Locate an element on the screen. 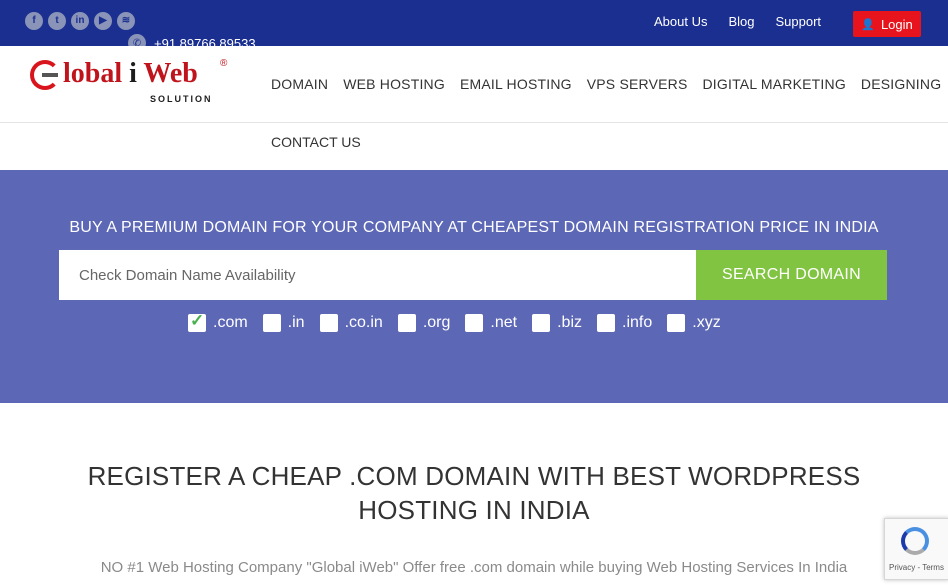 The height and width of the screenshot is (585, 948). login-button: 👤 Login is located at coordinates (887, 24).